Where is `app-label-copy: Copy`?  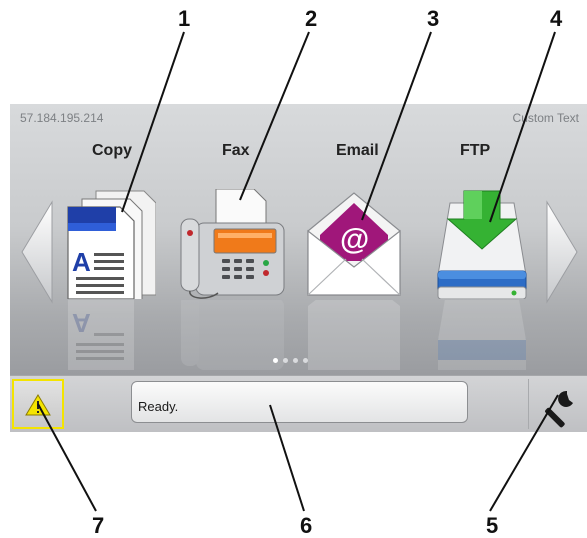 app-label-copy: Copy is located at coordinates (112, 150).